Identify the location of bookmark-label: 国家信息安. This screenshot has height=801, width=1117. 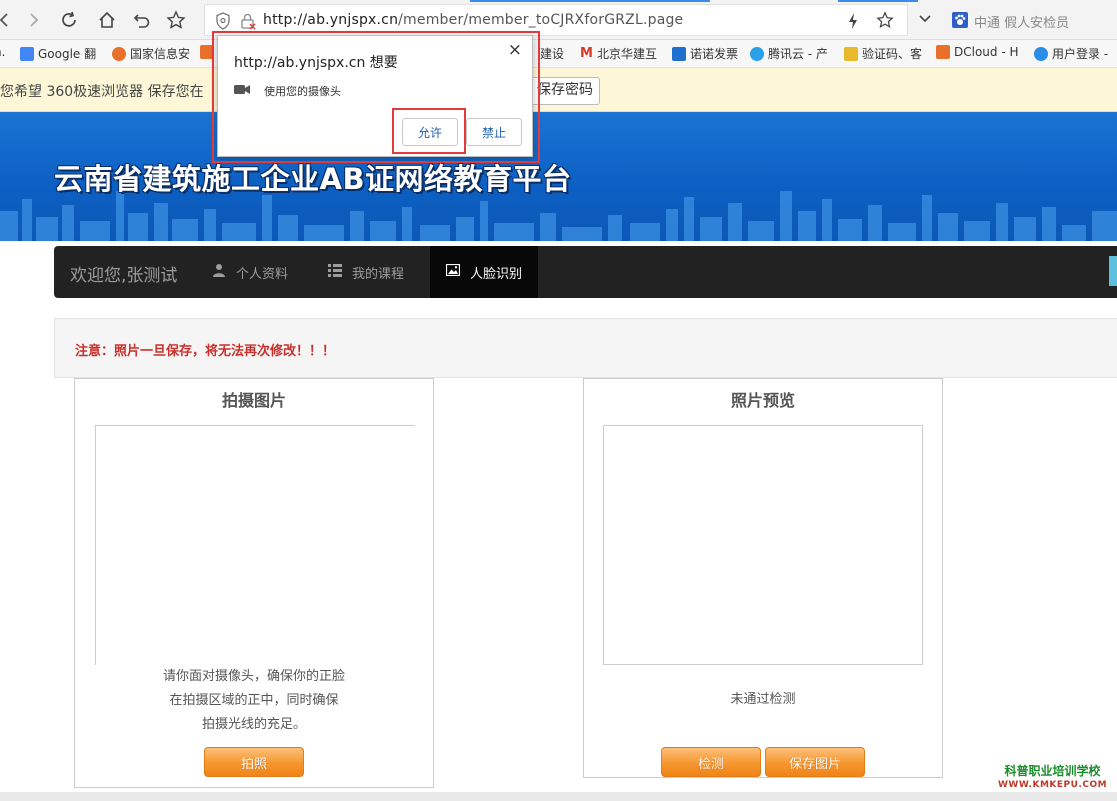
(160, 54).